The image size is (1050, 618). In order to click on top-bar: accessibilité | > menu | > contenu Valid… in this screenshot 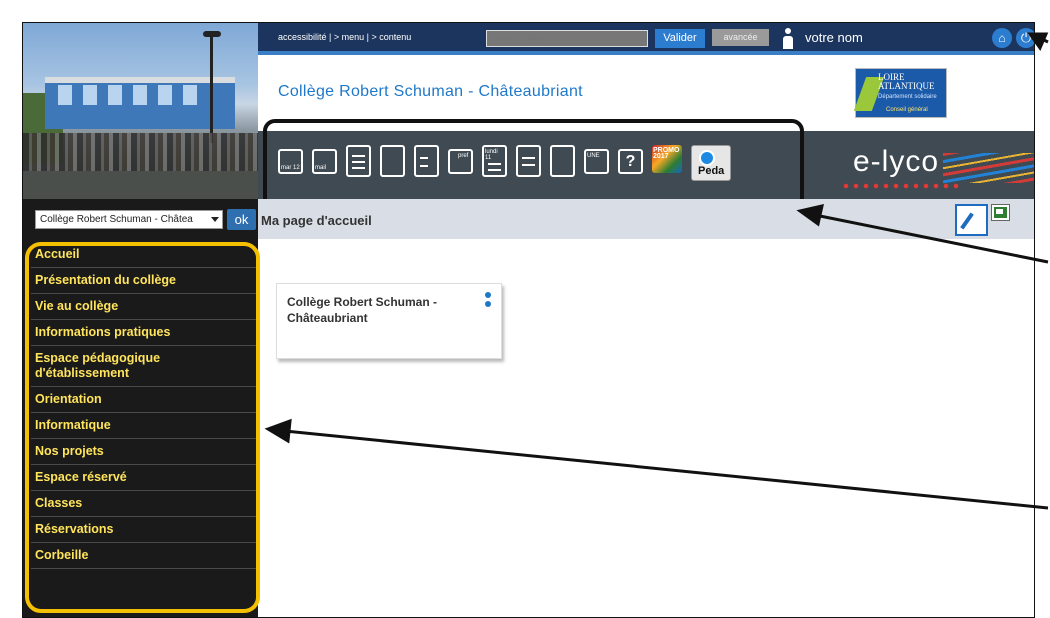, I will do `click(646, 39)`.